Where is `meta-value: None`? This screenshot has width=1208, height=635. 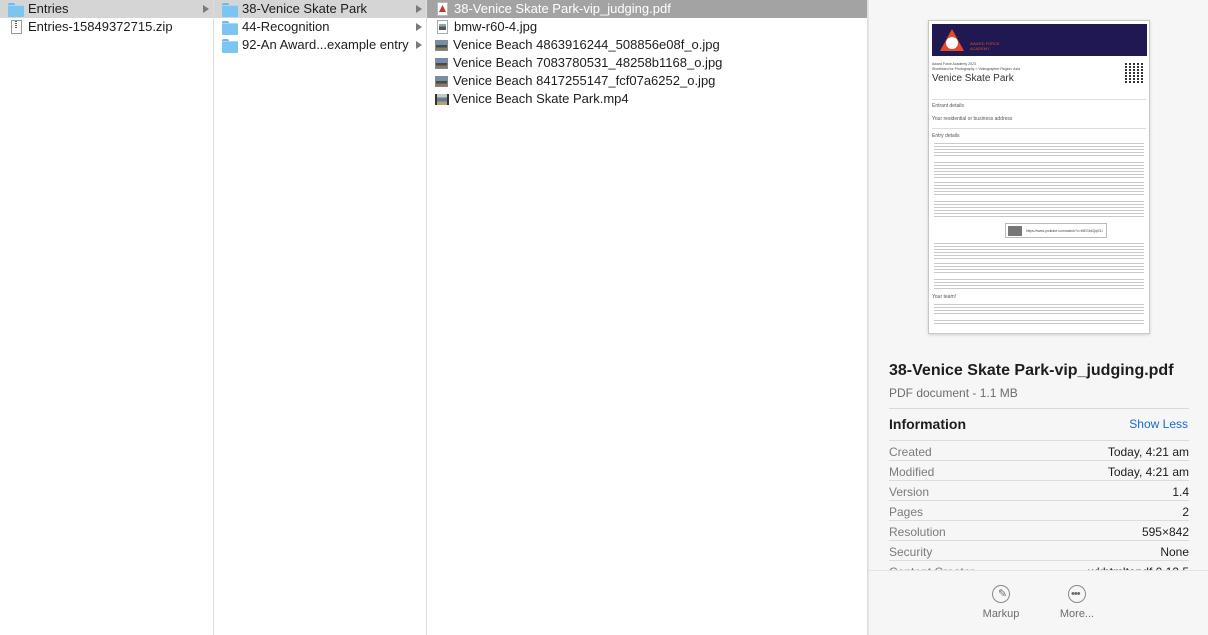 meta-value: None is located at coordinates (1174, 552).